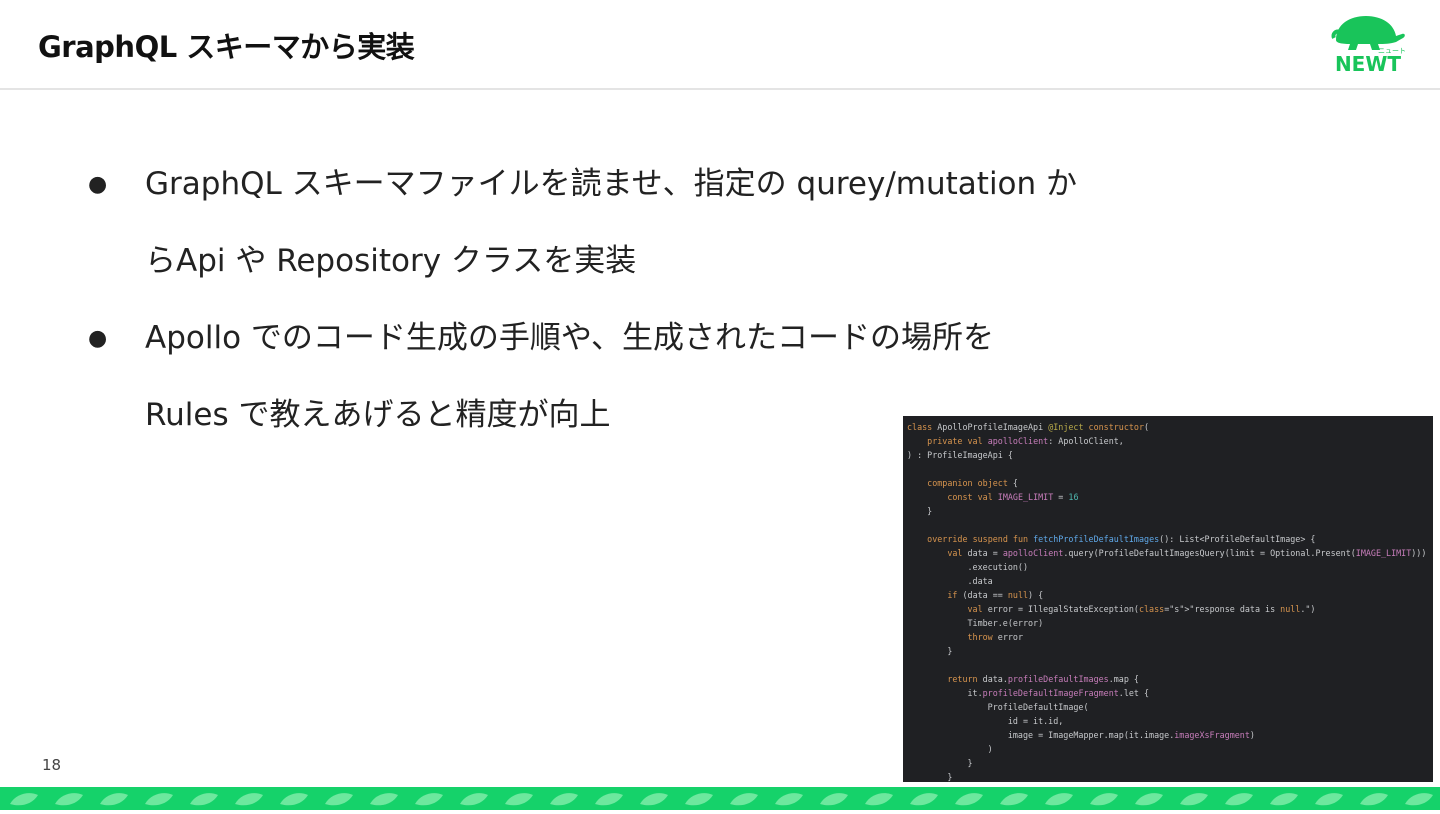 The height and width of the screenshot is (814, 1440). I want to click on code-line: ProfileDefaultImage(, so click(1038, 707).